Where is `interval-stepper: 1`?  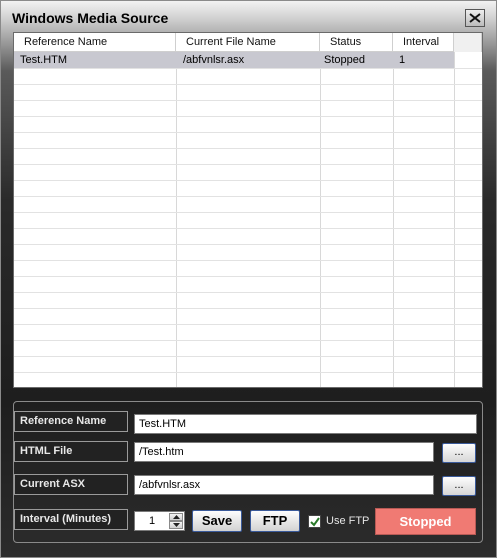 interval-stepper: 1 is located at coordinates (159, 521).